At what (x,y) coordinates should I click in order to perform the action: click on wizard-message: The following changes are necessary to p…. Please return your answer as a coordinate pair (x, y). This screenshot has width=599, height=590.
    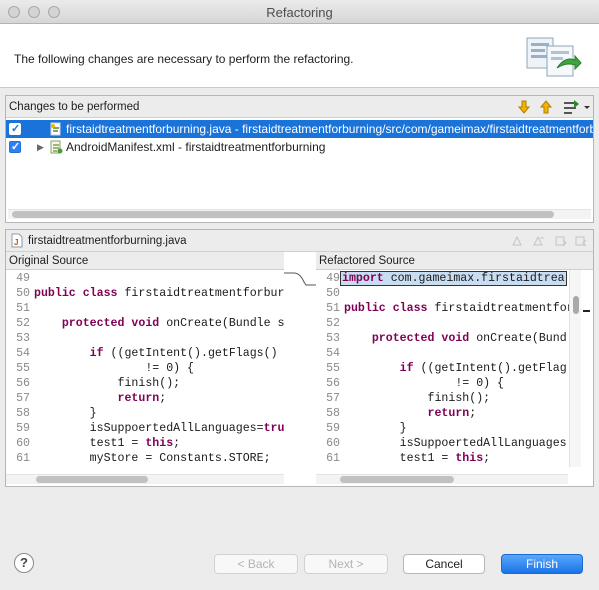
    Looking at the image, I should click on (184, 59).